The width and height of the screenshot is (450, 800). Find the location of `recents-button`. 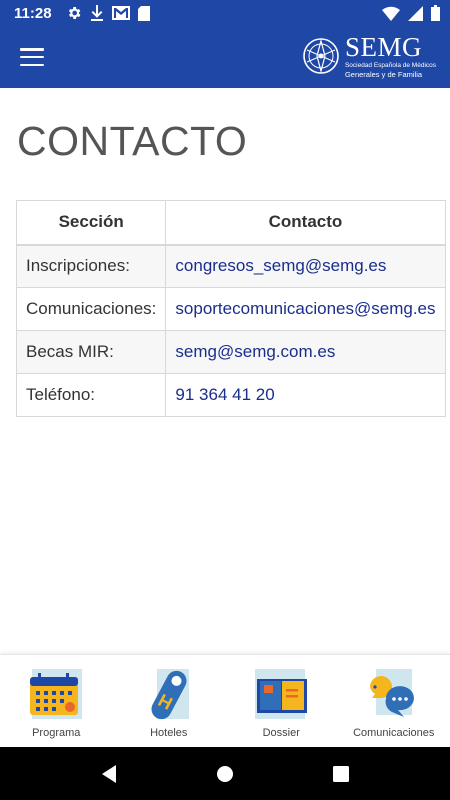

recents-button is located at coordinates (341, 774).